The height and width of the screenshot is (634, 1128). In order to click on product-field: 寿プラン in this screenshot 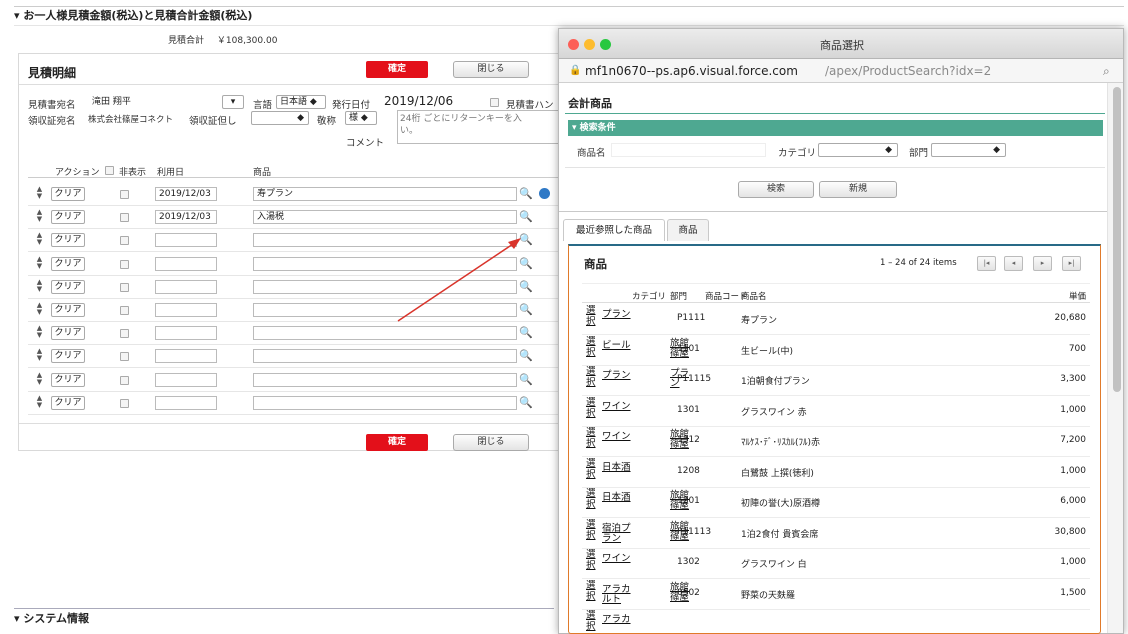, I will do `click(385, 194)`.